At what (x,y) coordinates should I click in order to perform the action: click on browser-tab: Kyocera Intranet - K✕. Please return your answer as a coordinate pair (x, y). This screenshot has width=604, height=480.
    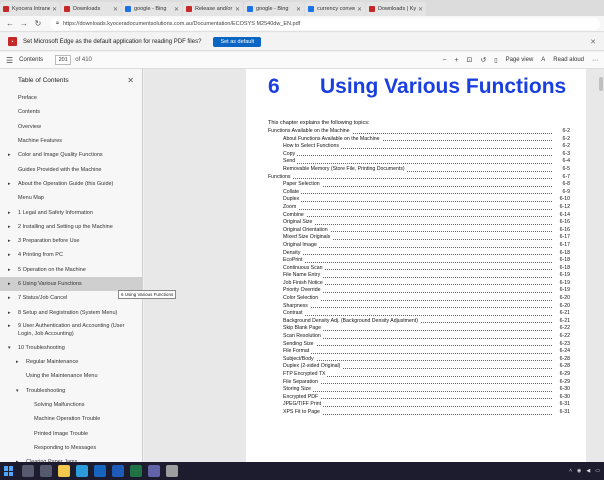
    Looking at the image, I should click on (30, 9).